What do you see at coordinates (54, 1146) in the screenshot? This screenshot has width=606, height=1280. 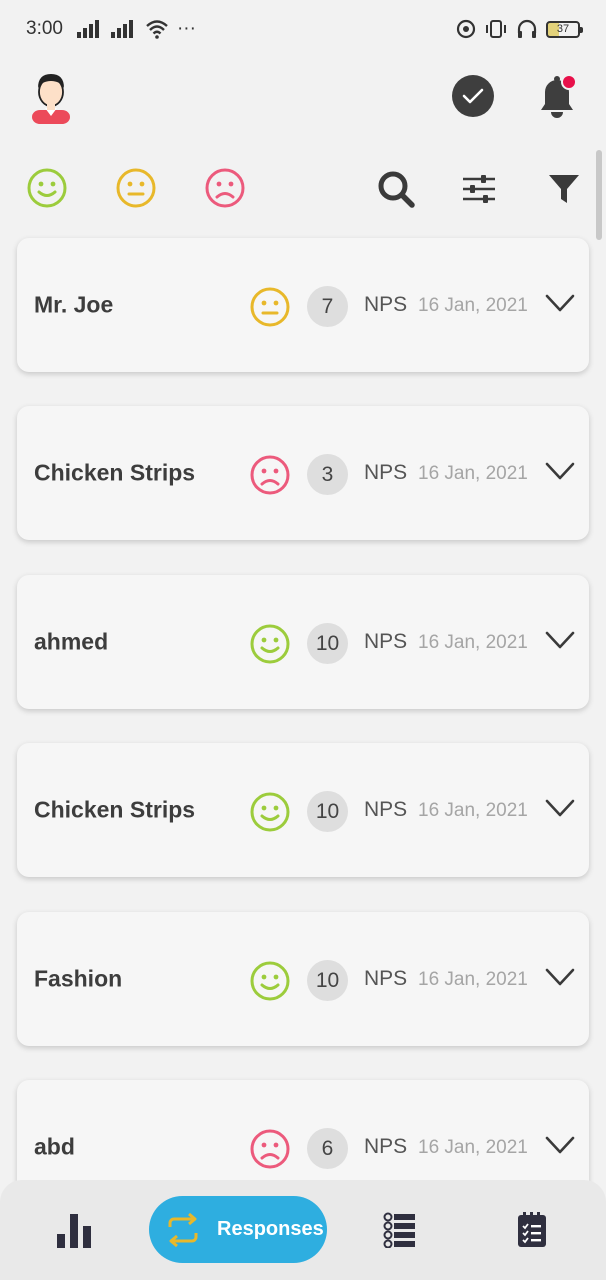 I see `response-name: abd` at bounding box center [54, 1146].